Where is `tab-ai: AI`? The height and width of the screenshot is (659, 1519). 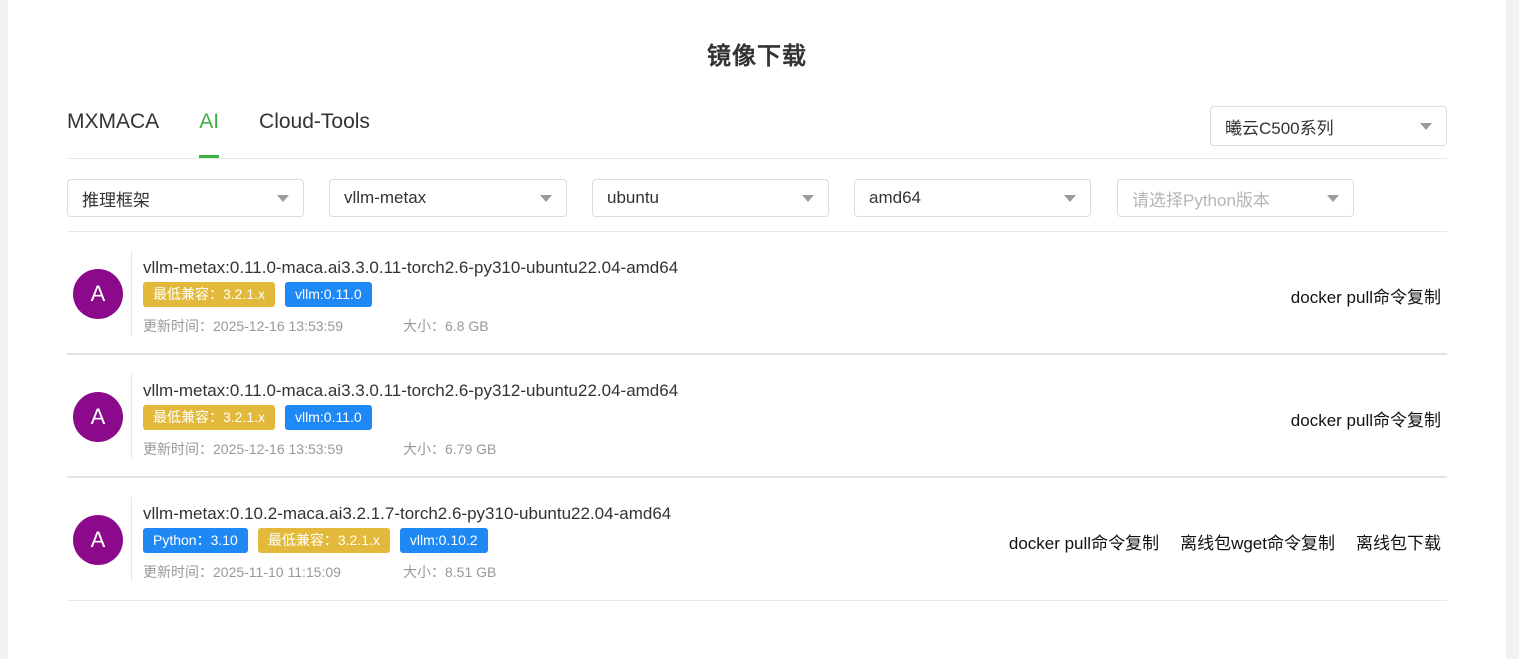 tab-ai: AI is located at coordinates (209, 134).